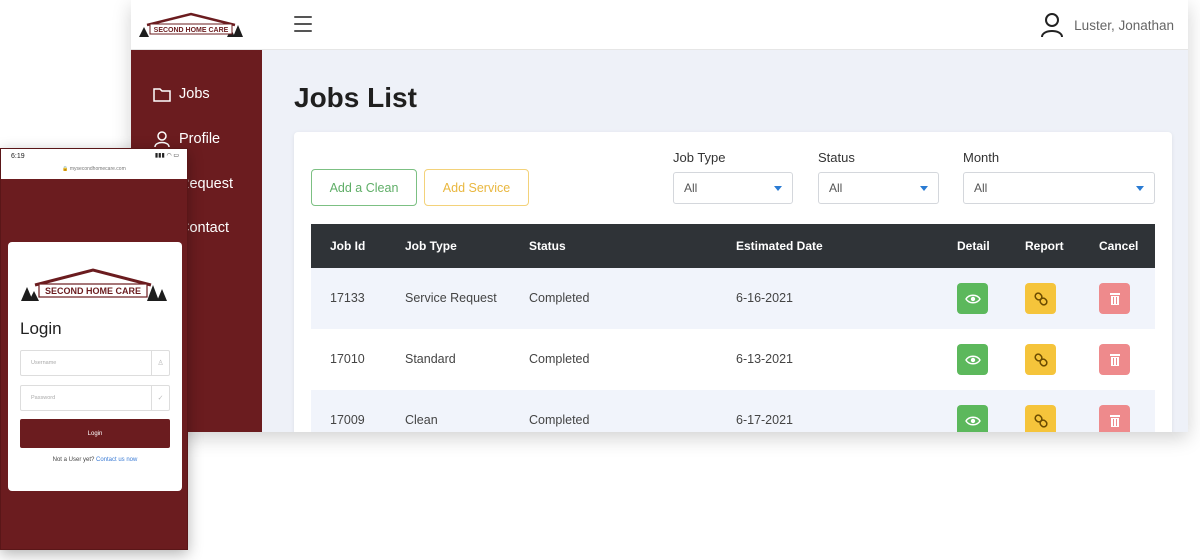 The image size is (1200, 560). Describe the element at coordinates (764, 420) in the screenshot. I see `date-cell: 6-17-2021` at that location.